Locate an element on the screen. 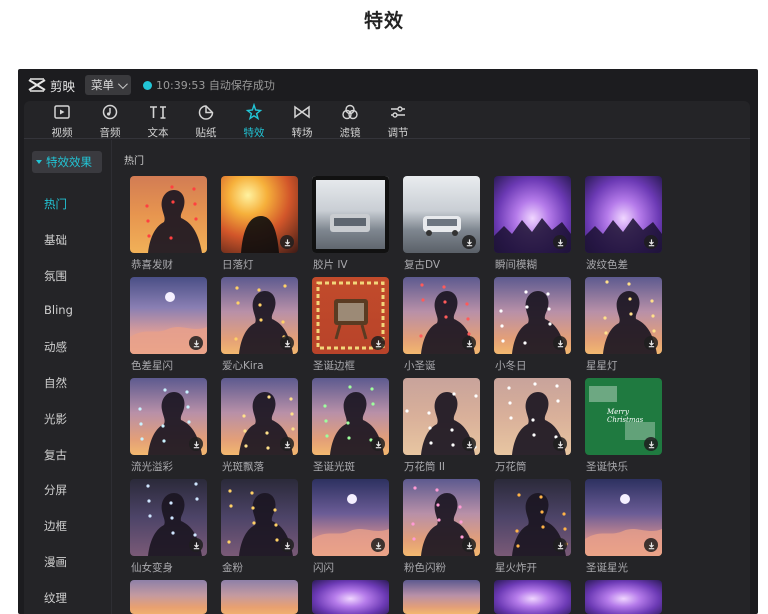 The height and width of the screenshot is (614, 768). transition-bowtie-icon is located at coordinates (302, 114).